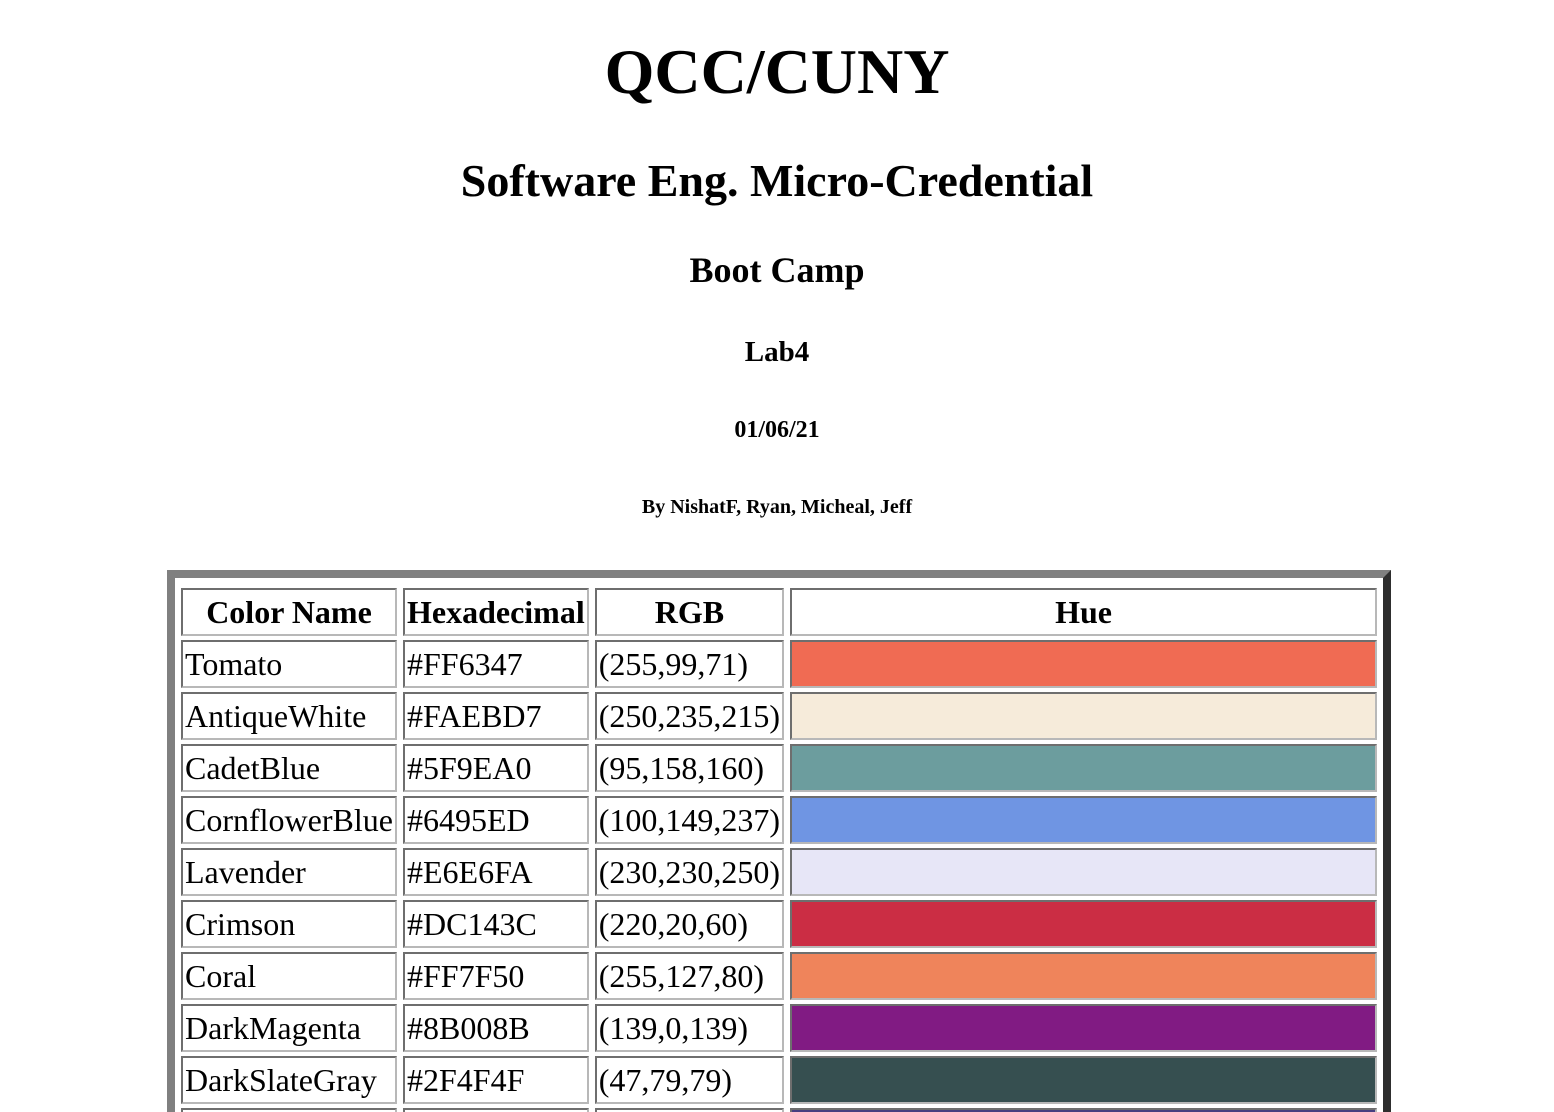  I want to click on header-color-name: Color Name, so click(289, 612).